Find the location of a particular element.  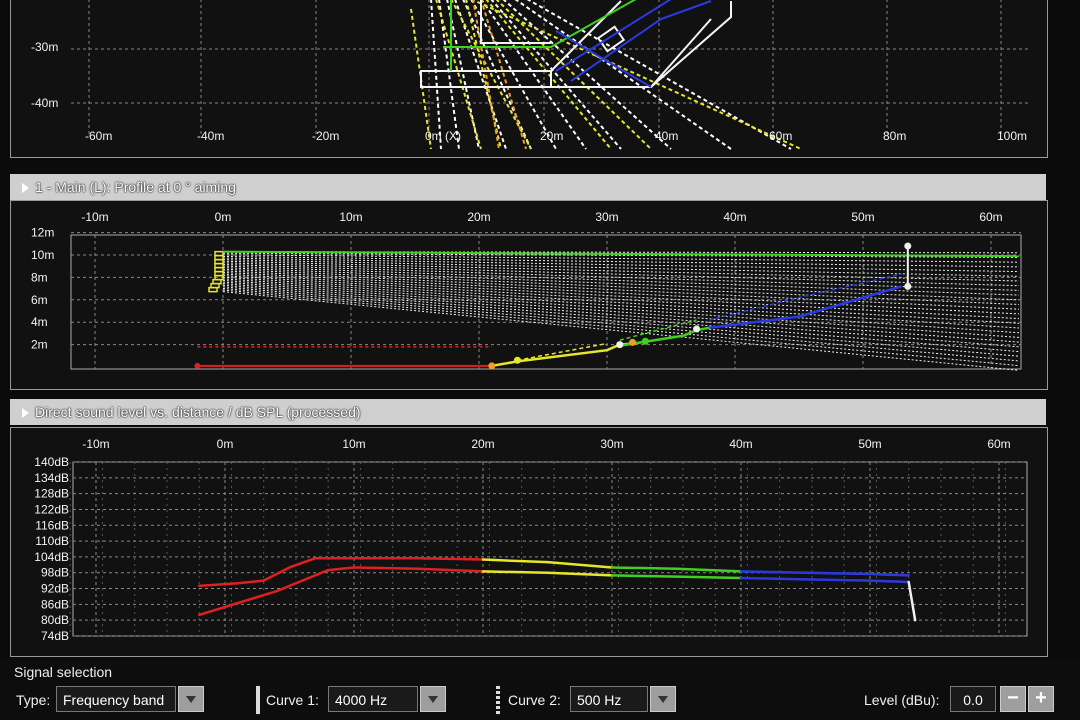

spl-y-tick-label: 98dB is located at coordinates (55, 573).